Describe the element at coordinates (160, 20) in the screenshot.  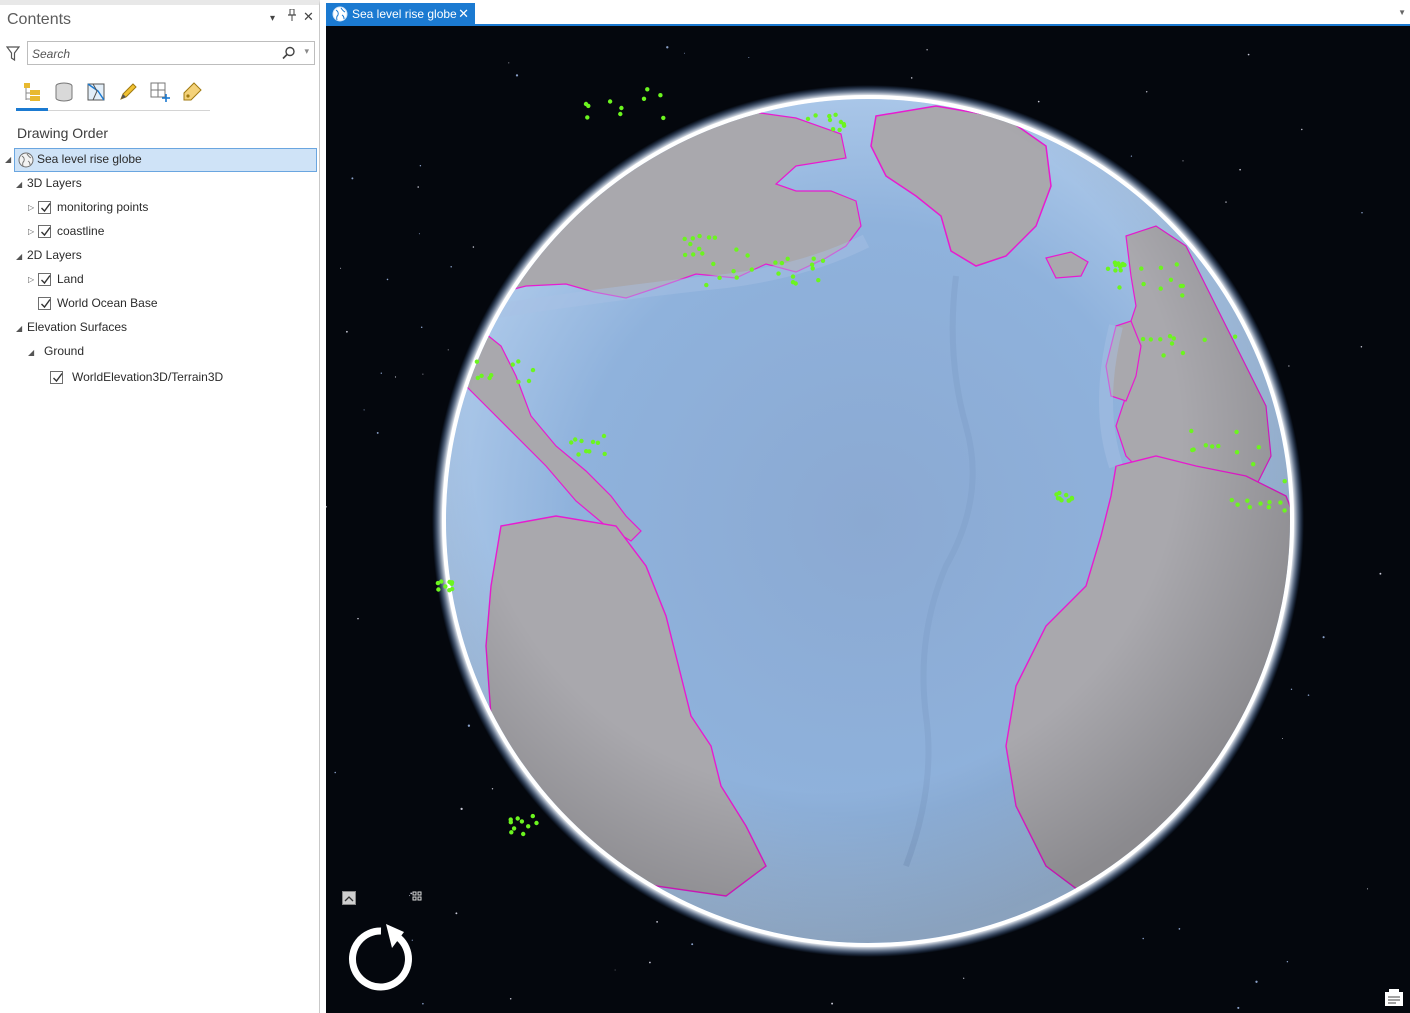
I see `pane-header: Contents ▾ ✕` at that location.